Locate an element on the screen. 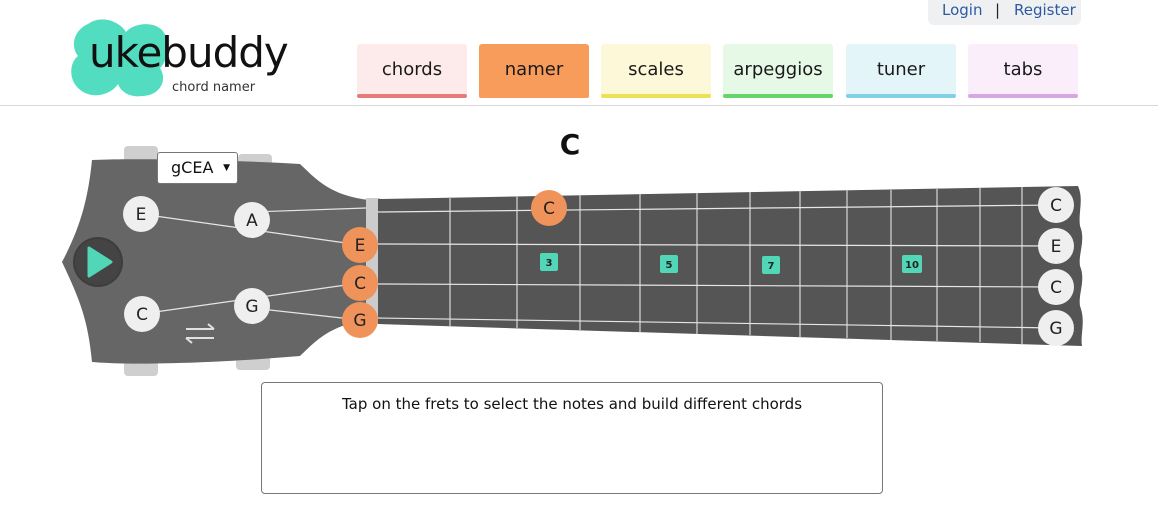 The height and width of the screenshot is (531, 1158). open-string-label: E is located at coordinates (1056, 247).